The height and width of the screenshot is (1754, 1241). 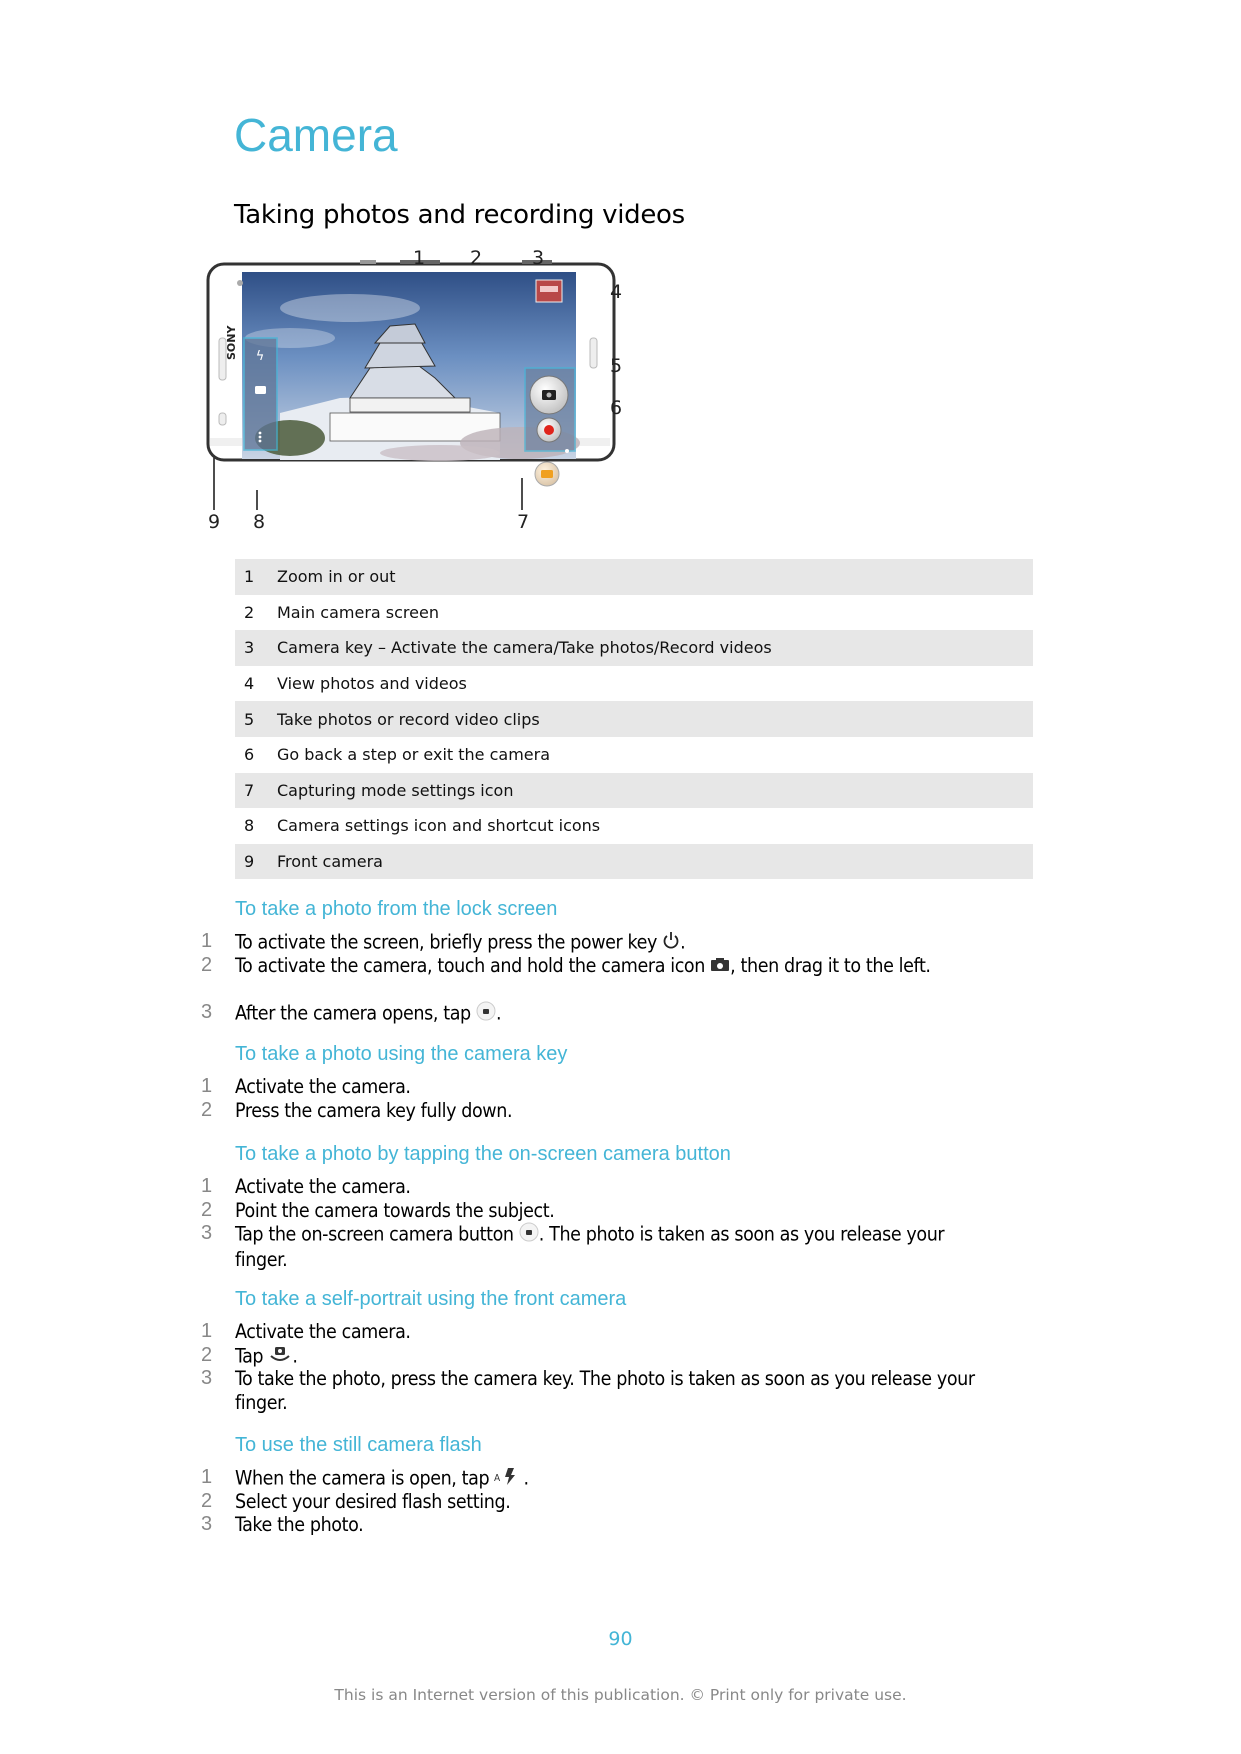 What do you see at coordinates (396, 909) in the screenshot?
I see `procedure-heading: To take a photo from the lock screen` at bounding box center [396, 909].